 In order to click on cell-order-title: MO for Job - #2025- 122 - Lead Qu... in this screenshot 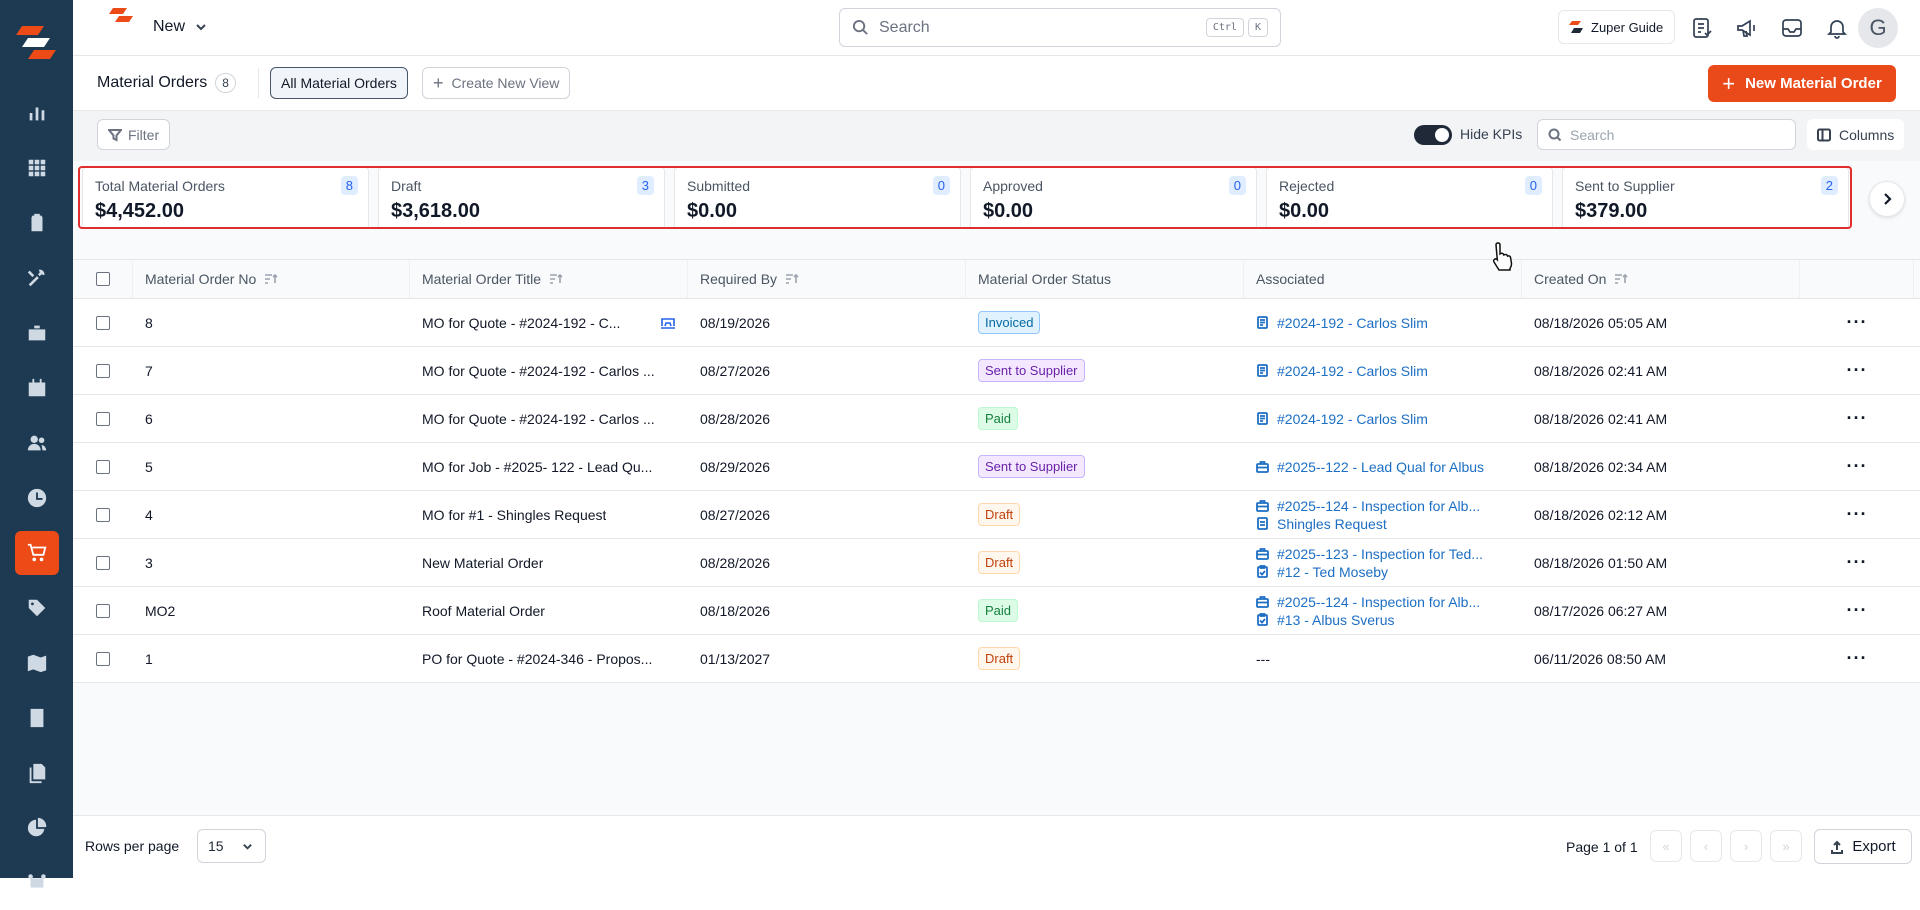, I will do `click(549, 466)`.